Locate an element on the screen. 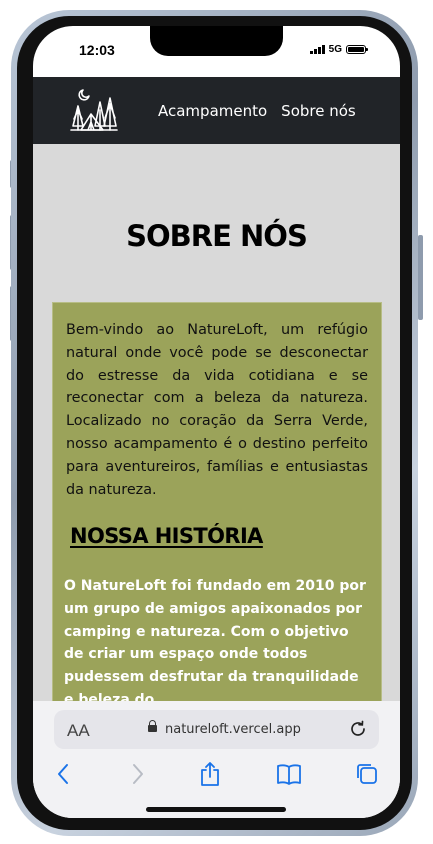  forward-icon is located at coordinates (137, 774).